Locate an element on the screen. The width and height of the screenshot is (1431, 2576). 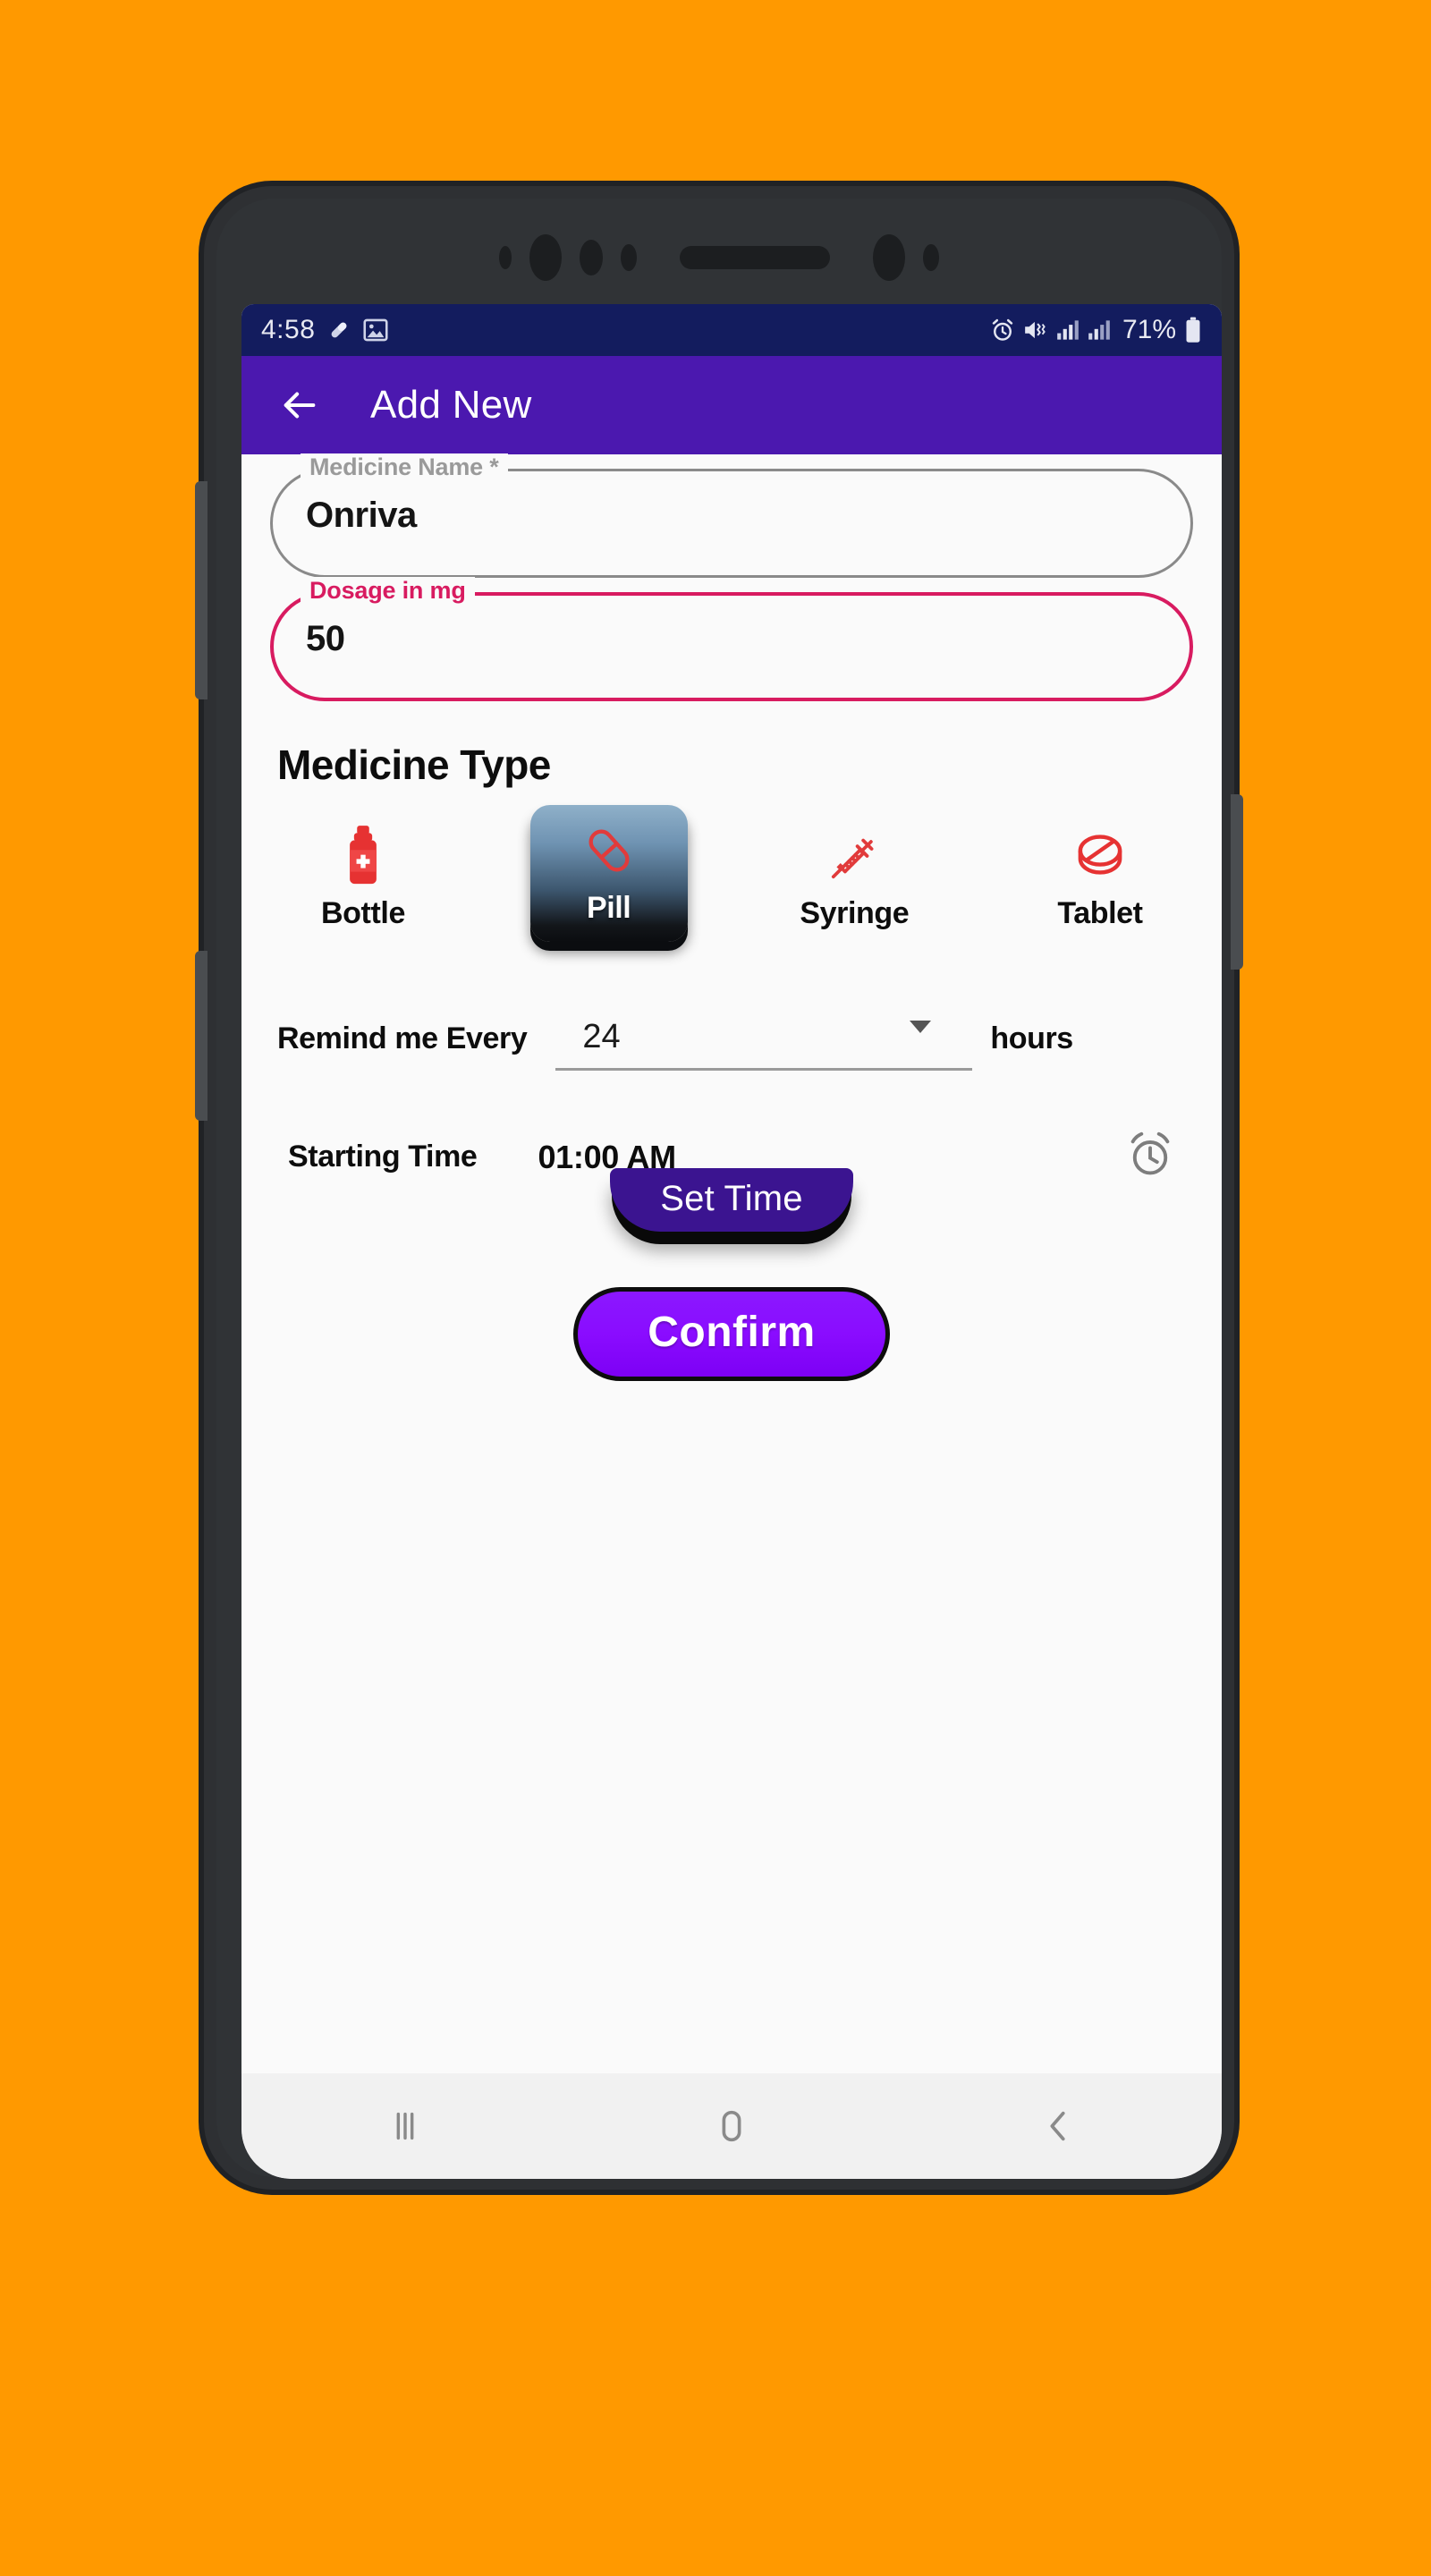
home-icon is located at coordinates (732, 2126).